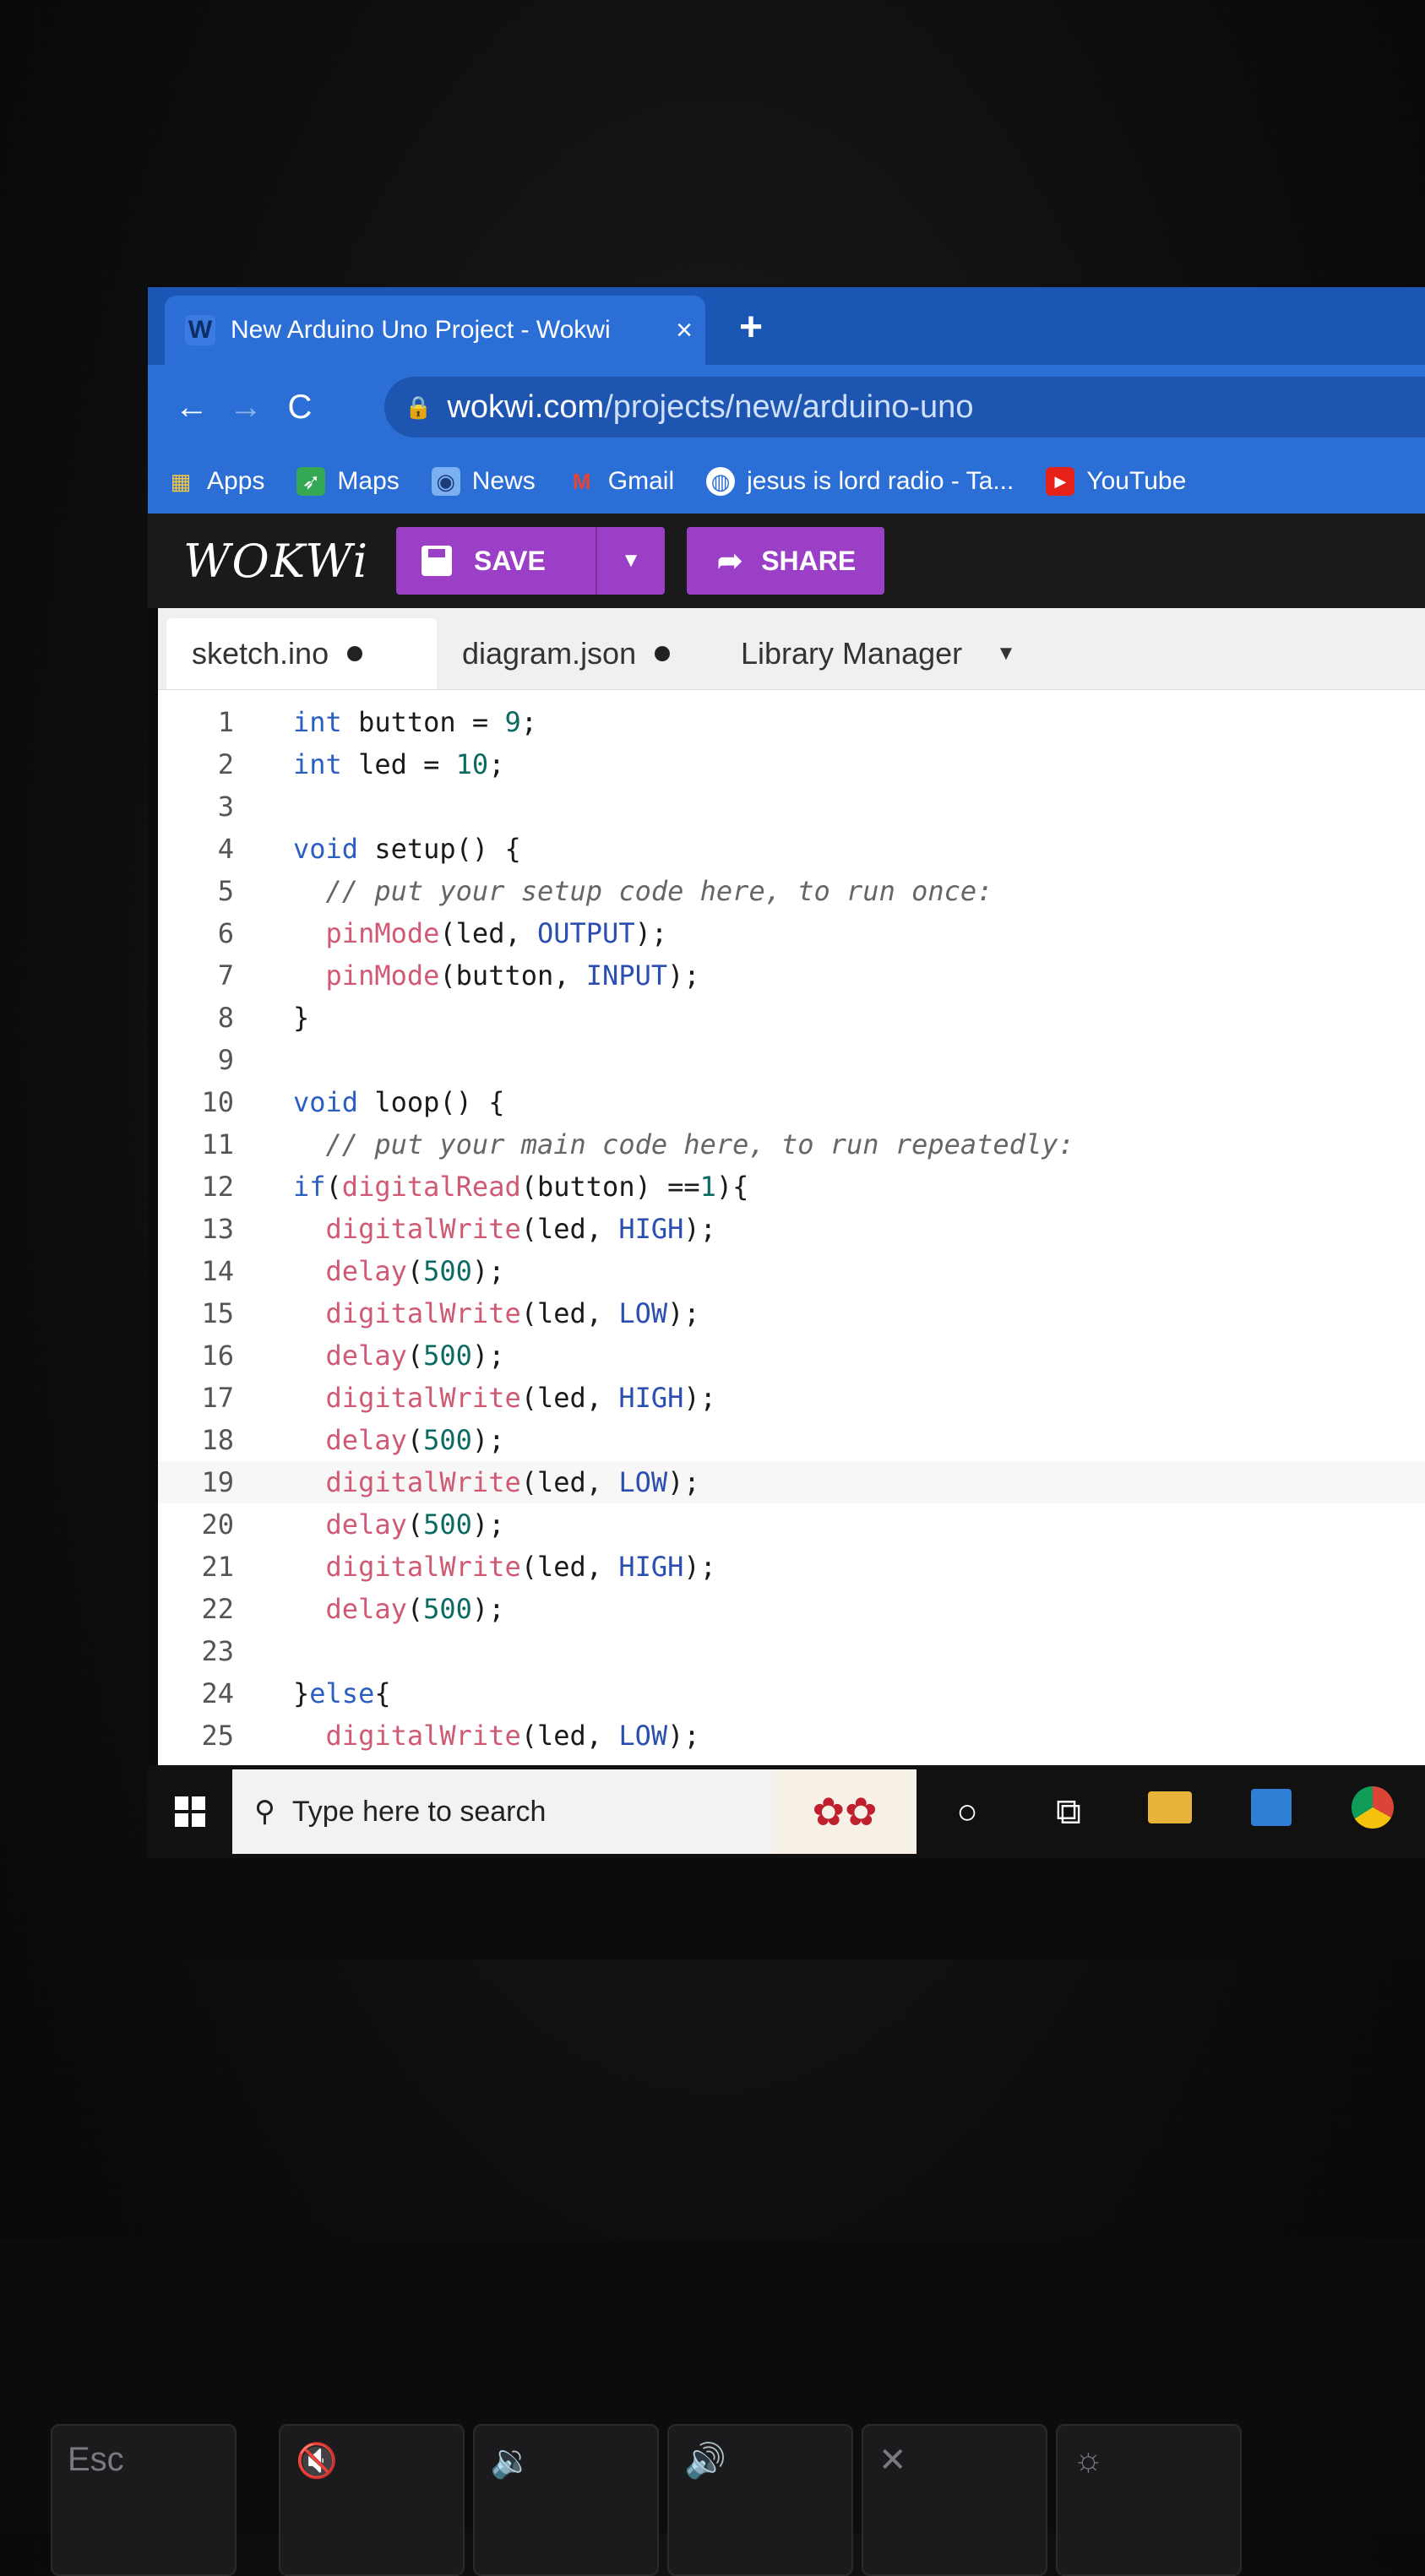 The image size is (1425, 2576). What do you see at coordinates (217, 1567) in the screenshot?
I see `line-number: 21` at bounding box center [217, 1567].